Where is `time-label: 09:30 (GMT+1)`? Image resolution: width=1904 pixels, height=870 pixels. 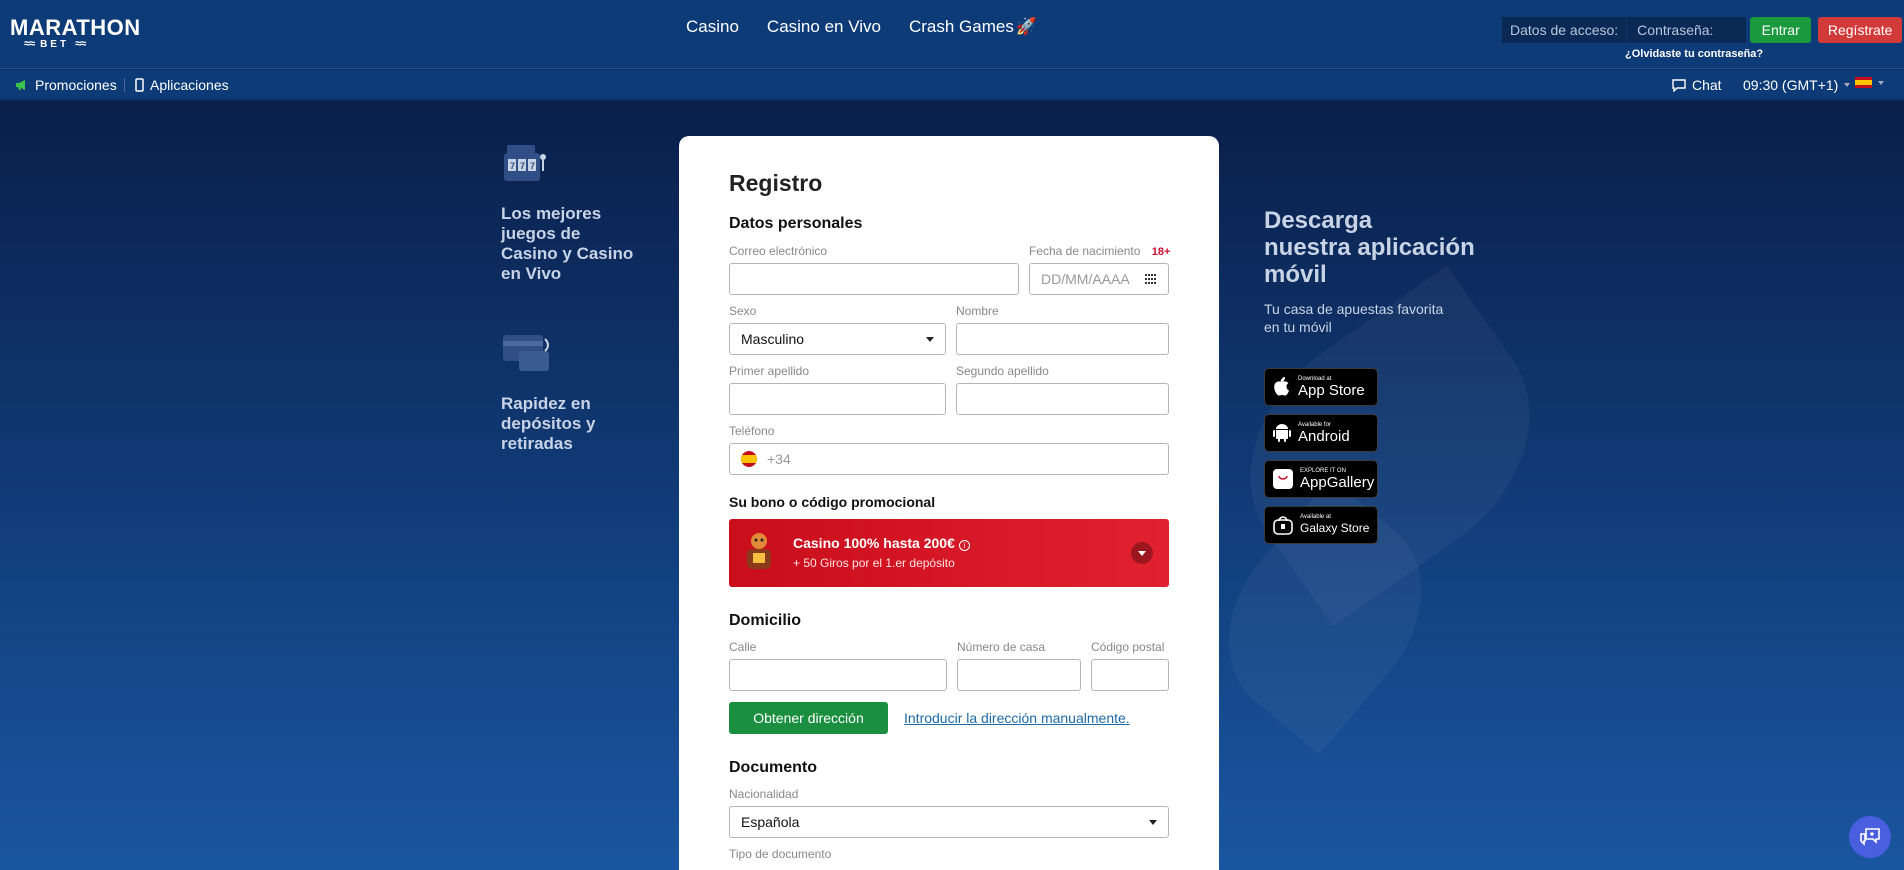
time-label: 09:30 (GMT+1) is located at coordinates (1791, 85).